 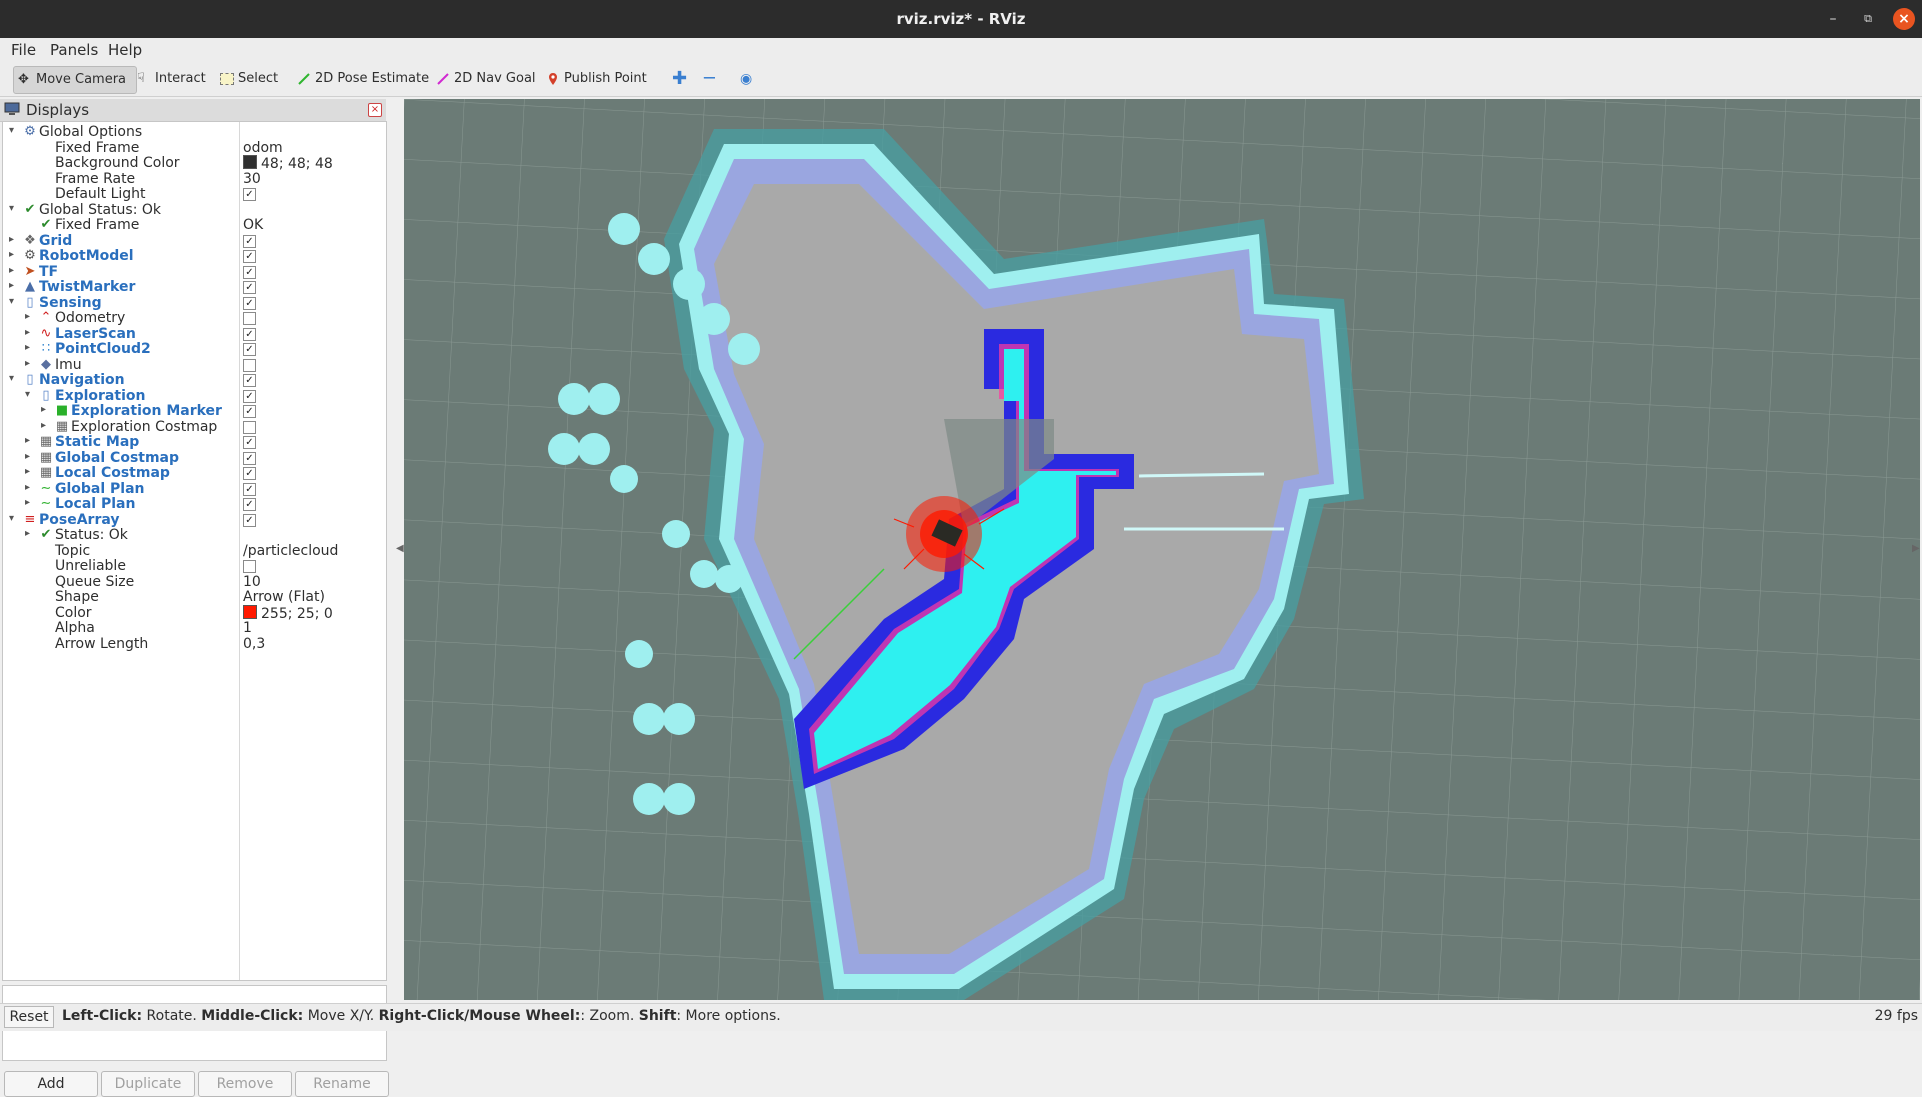 What do you see at coordinates (74, 50) in the screenshot?
I see `menu-panels: Panels` at bounding box center [74, 50].